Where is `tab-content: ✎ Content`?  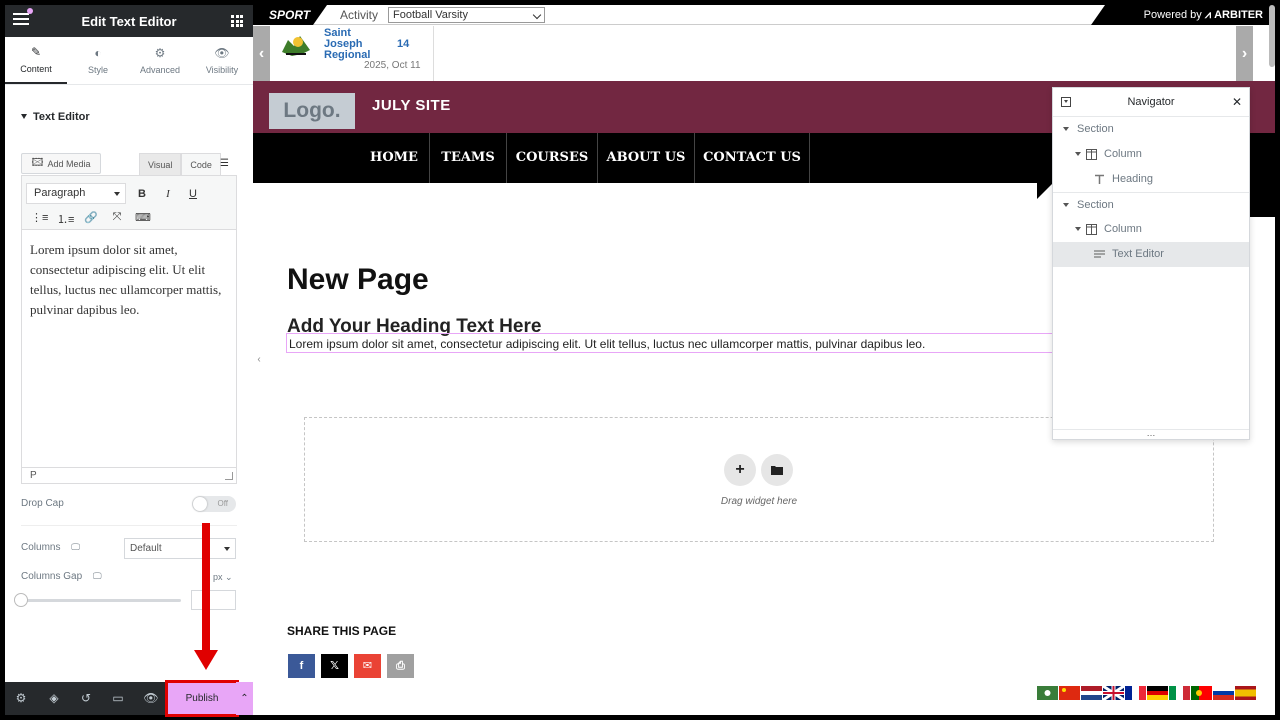
tab-content: ✎ Content is located at coordinates (36, 60).